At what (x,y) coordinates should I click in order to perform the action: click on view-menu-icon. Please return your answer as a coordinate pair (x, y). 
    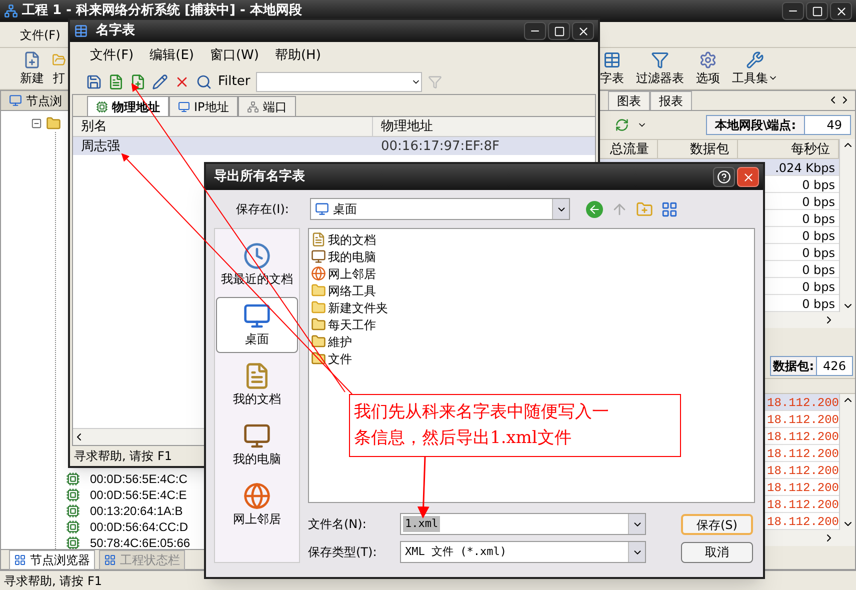
    Looking at the image, I should click on (669, 209).